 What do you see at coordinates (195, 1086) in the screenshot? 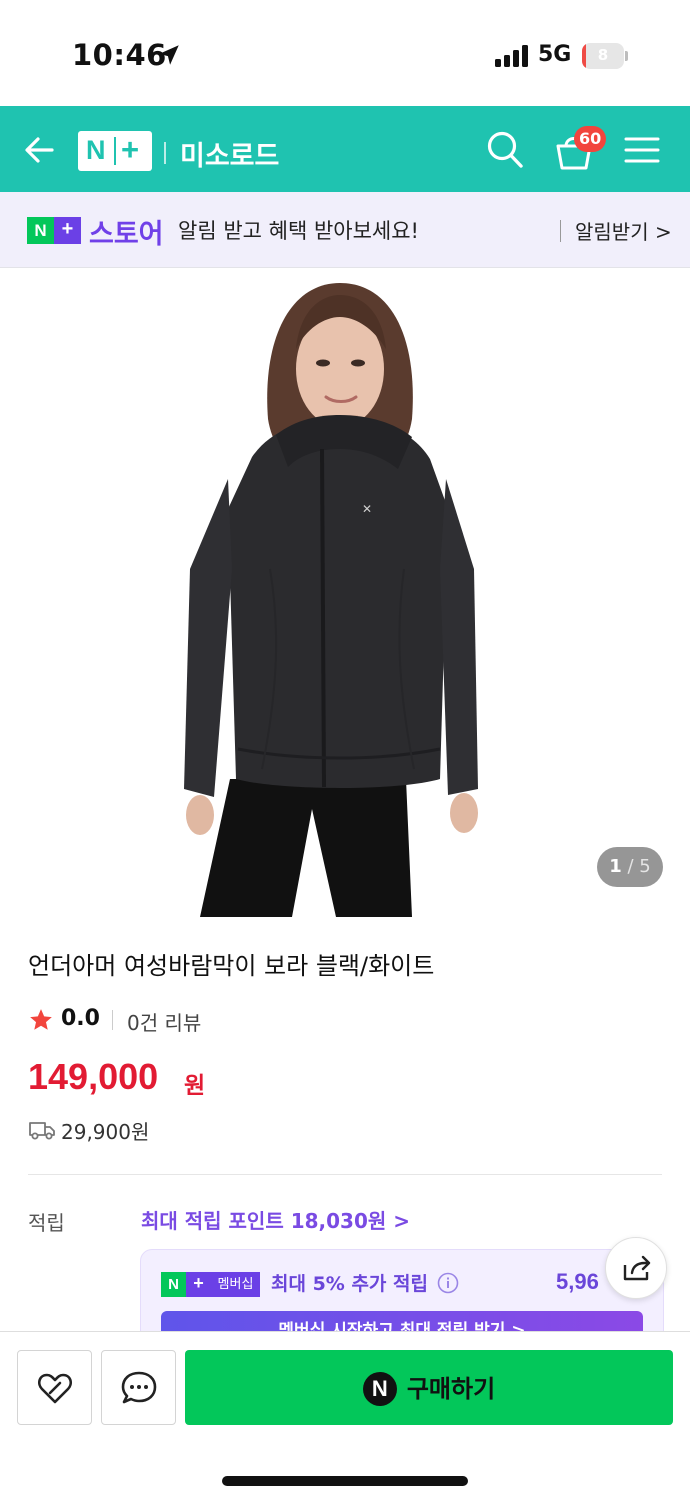
I see `price-unit: 원` at bounding box center [195, 1086].